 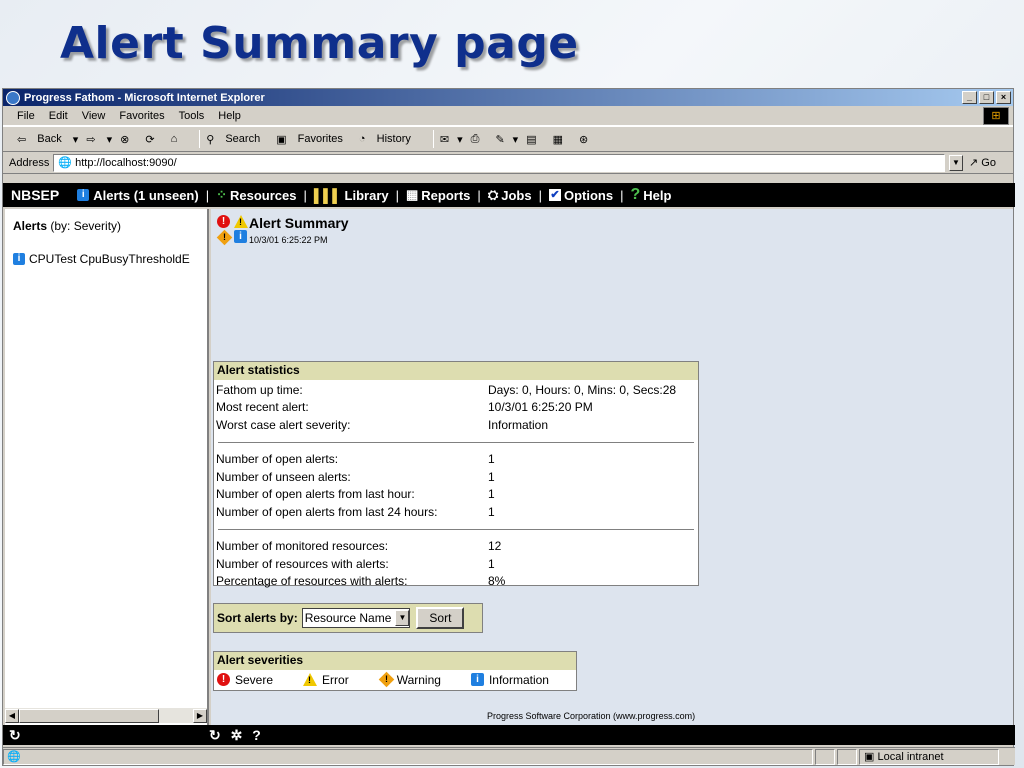 What do you see at coordinates (588, 195) in the screenshot?
I see `nav-options-label: Options` at bounding box center [588, 195].